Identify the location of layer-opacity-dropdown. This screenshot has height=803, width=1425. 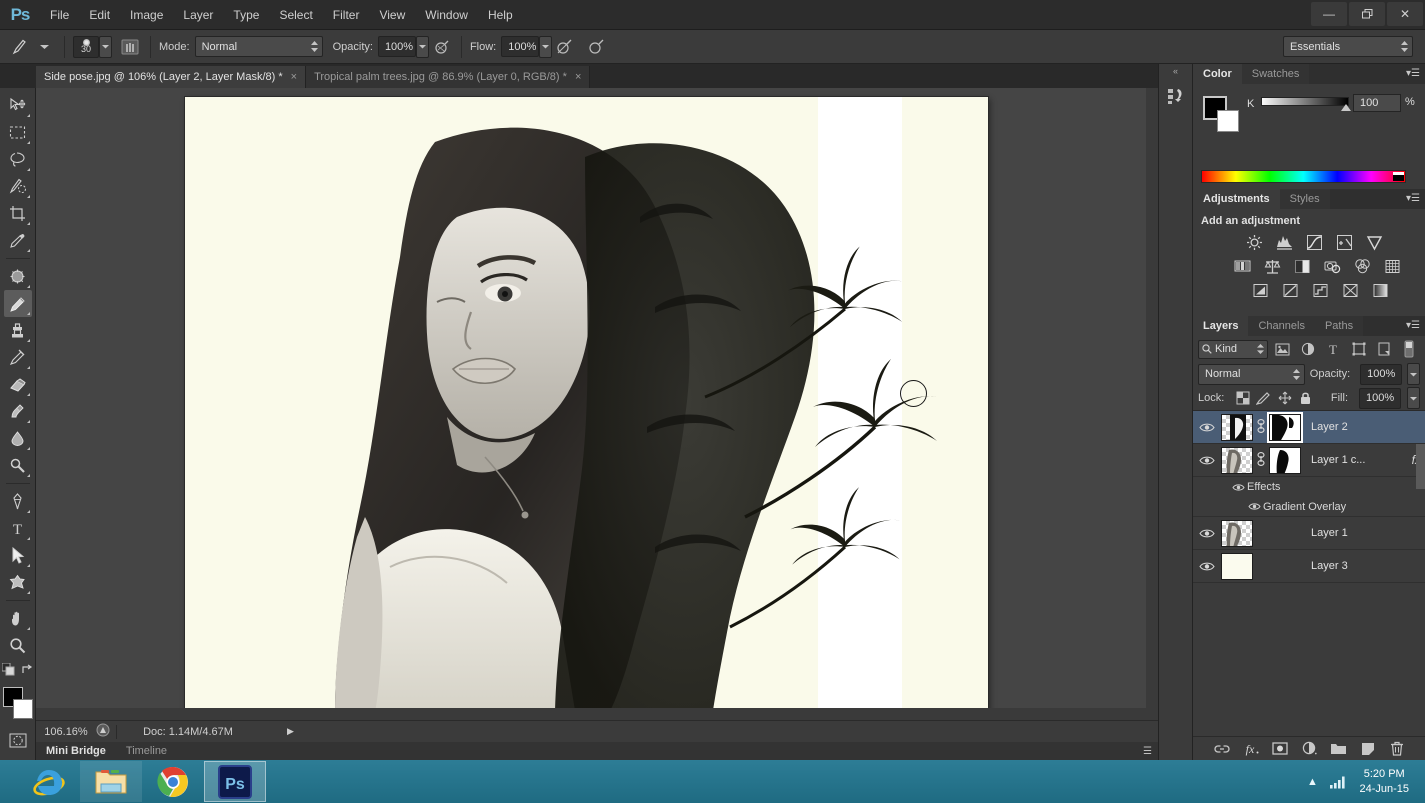
(1413, 374).